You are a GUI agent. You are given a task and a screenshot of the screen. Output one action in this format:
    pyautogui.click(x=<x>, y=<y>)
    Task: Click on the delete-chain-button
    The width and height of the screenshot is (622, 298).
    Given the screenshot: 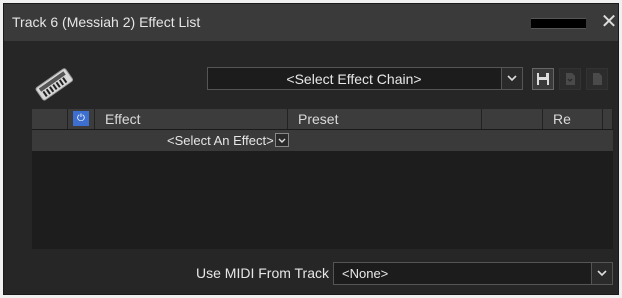 What is the action you would take?
    pyautogui.click(x=597, y=79)
    